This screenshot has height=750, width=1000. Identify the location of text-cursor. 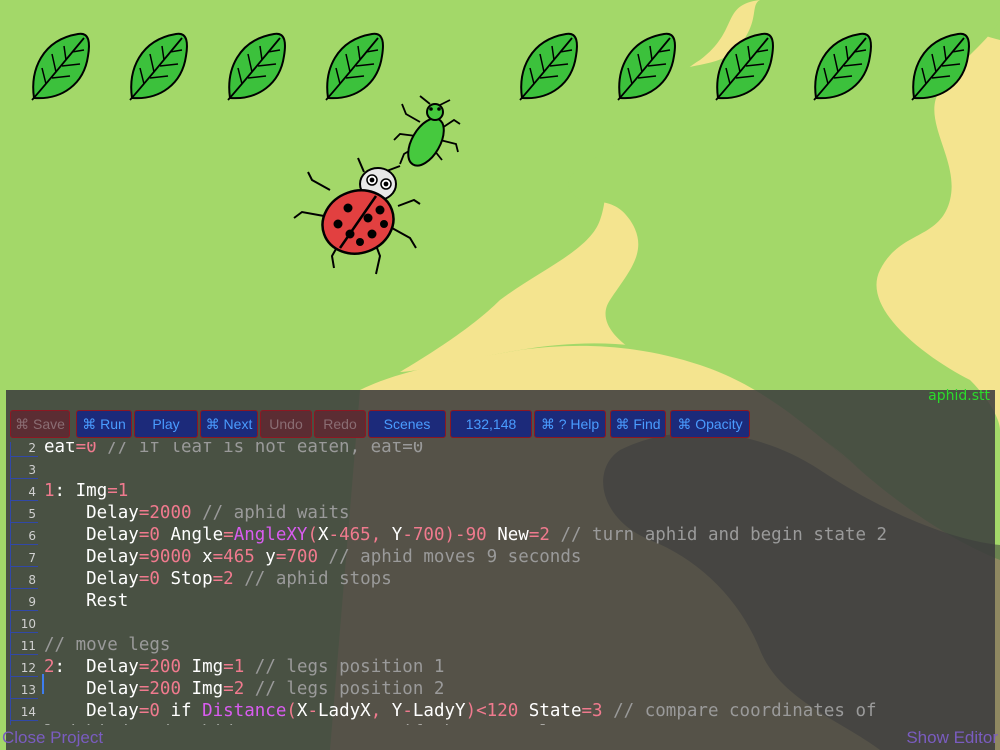
(43, 684).